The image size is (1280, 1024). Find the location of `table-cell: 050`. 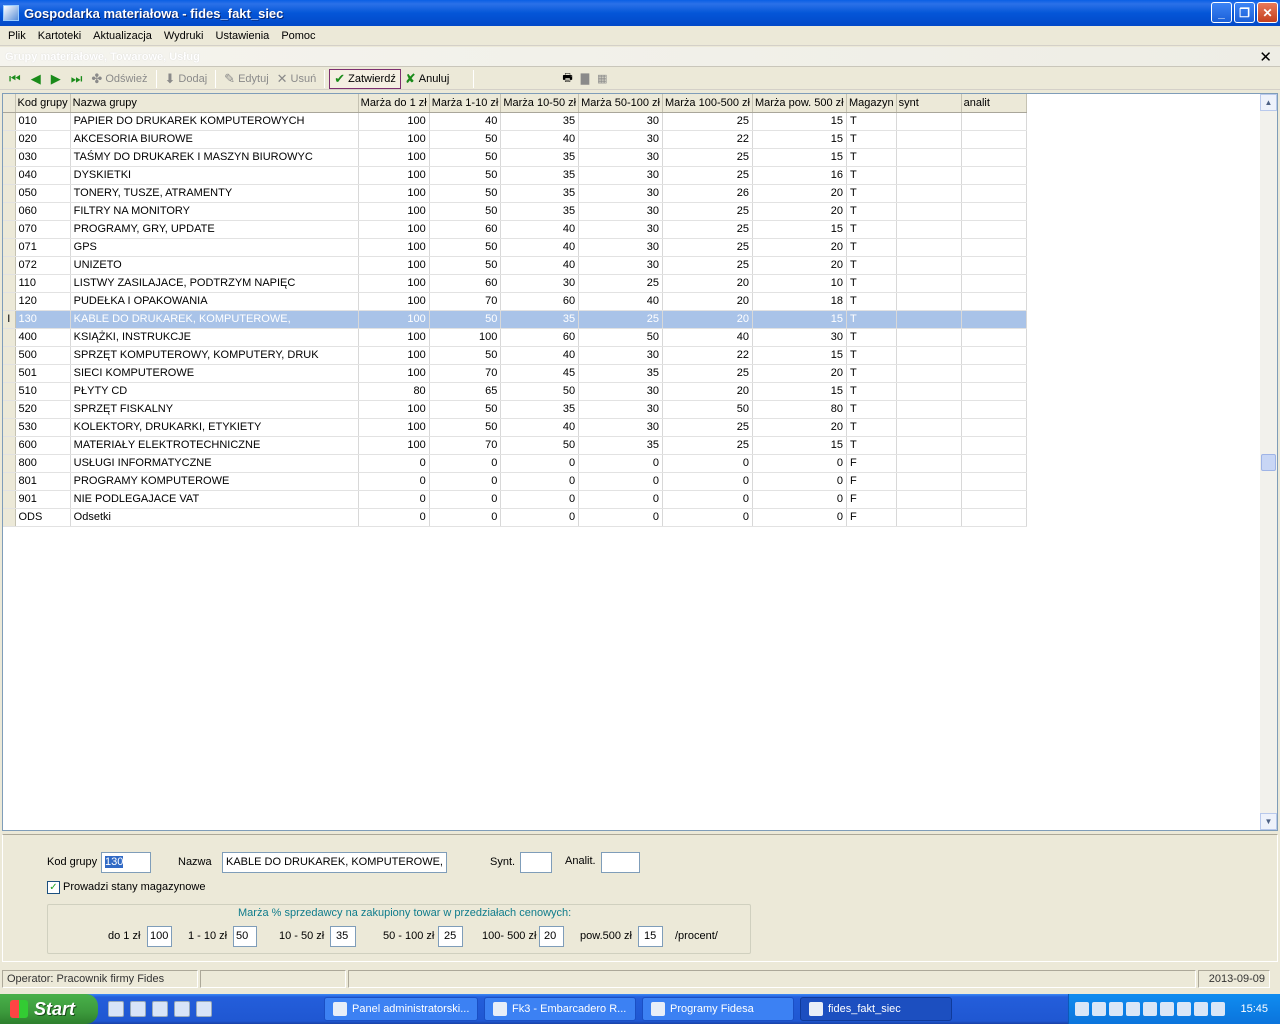

table-cell: 050 is located at coordinates (43, 193).